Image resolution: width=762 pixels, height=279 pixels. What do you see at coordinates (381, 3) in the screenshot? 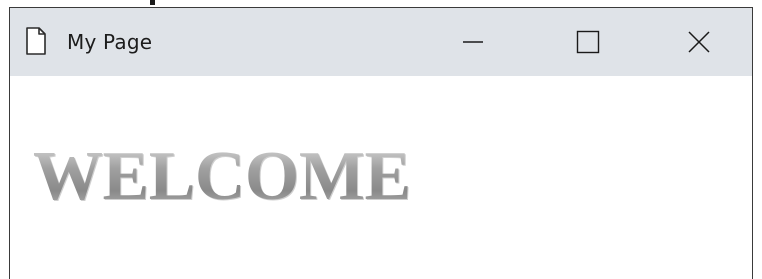
I see `desktop-strip` at bounding box center [381, 3].